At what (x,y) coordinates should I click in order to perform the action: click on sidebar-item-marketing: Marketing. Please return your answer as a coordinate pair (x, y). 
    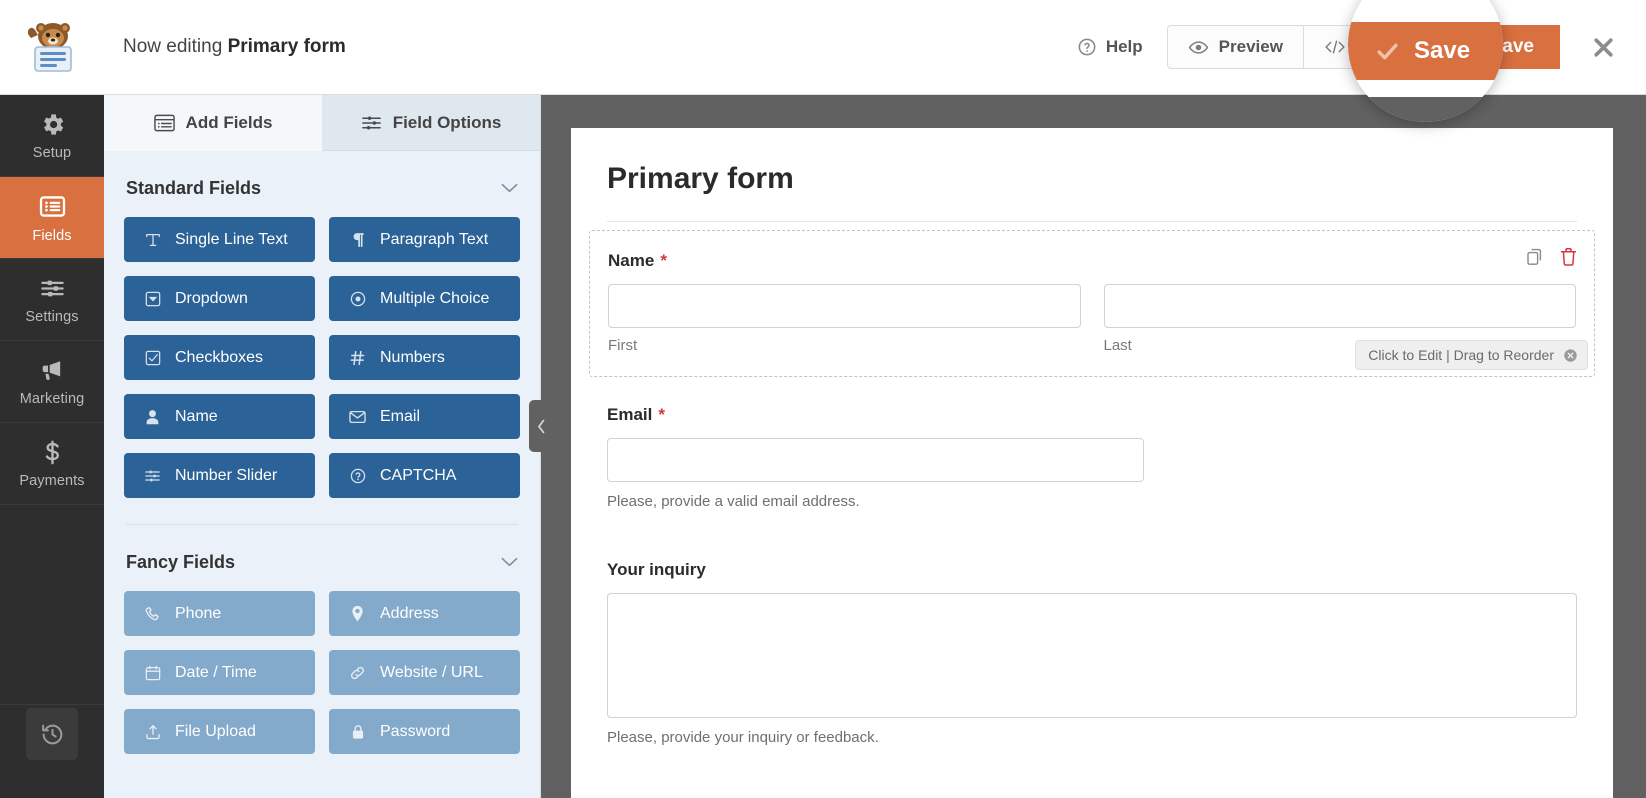
    Looking at the image, I should click on (52, 382).